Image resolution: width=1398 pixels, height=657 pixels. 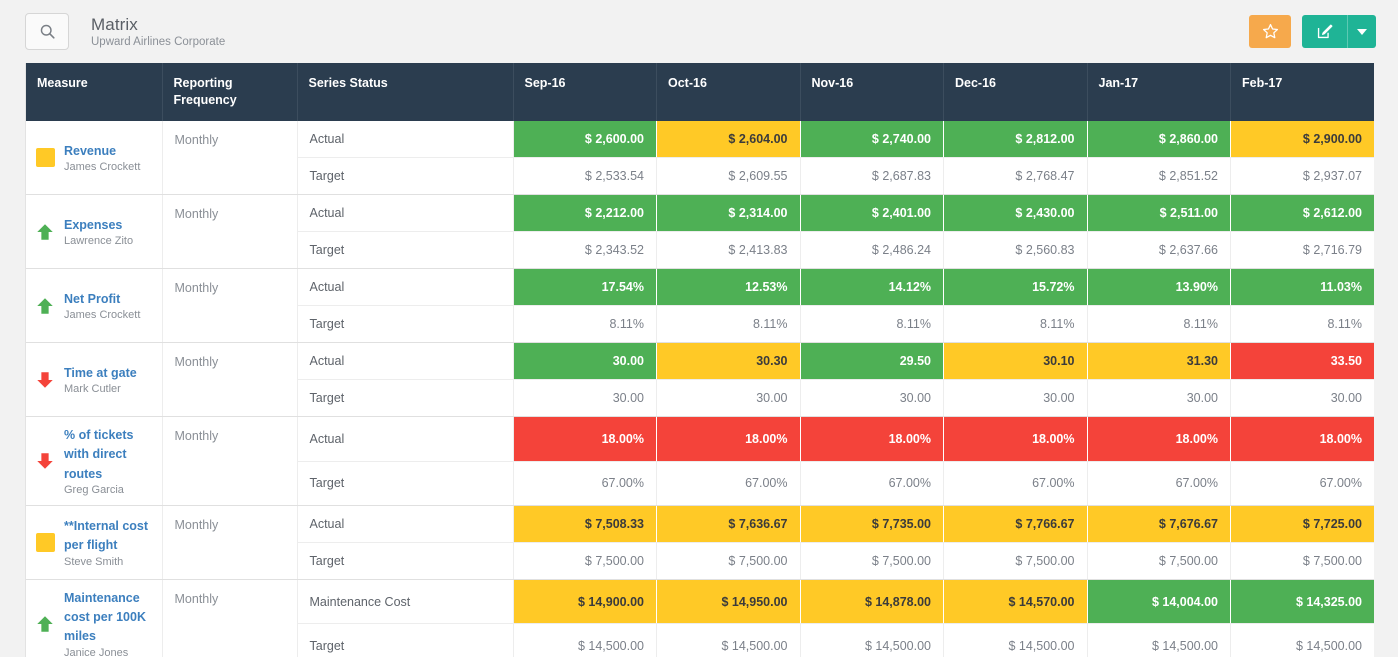 What do you see at coordinates (872, 524) in the screenshot?
I see `value-cell: $ 7,735.00` at bounding box center [872, 524].